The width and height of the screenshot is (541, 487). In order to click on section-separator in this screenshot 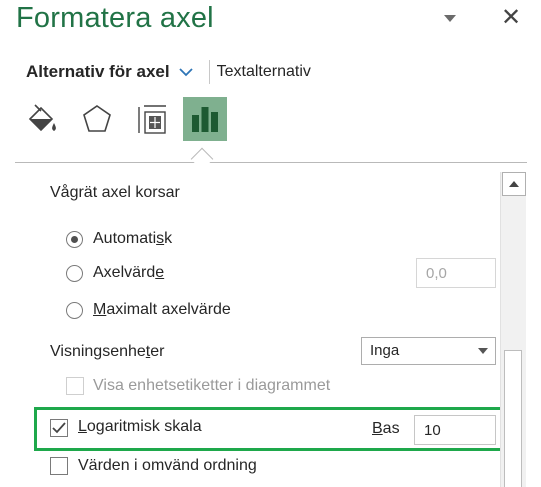, I will do `click(271, 162)`.